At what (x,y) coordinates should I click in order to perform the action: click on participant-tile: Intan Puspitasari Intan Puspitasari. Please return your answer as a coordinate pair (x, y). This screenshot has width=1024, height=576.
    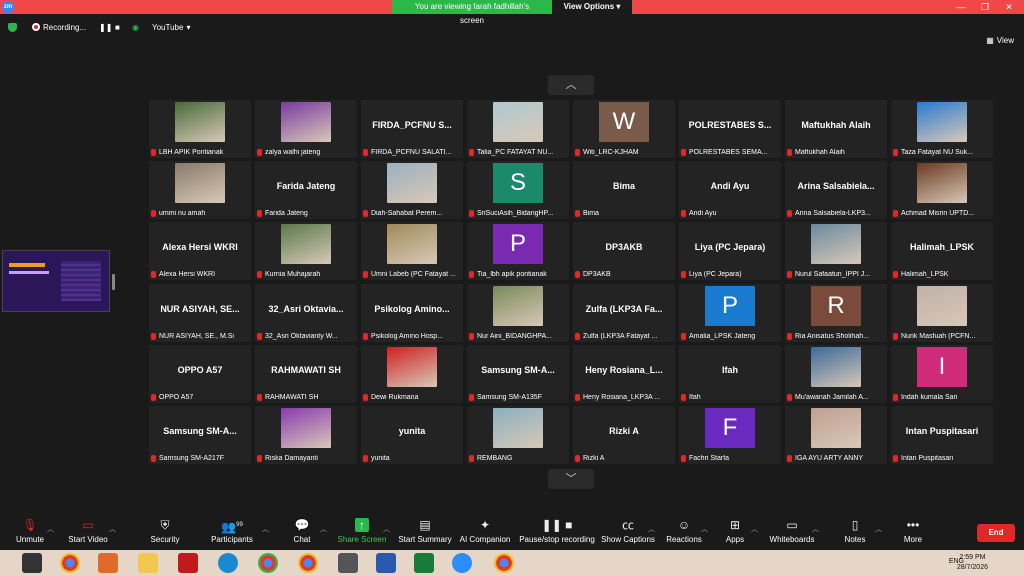
    Looking at the image, I should click on (942, 435).